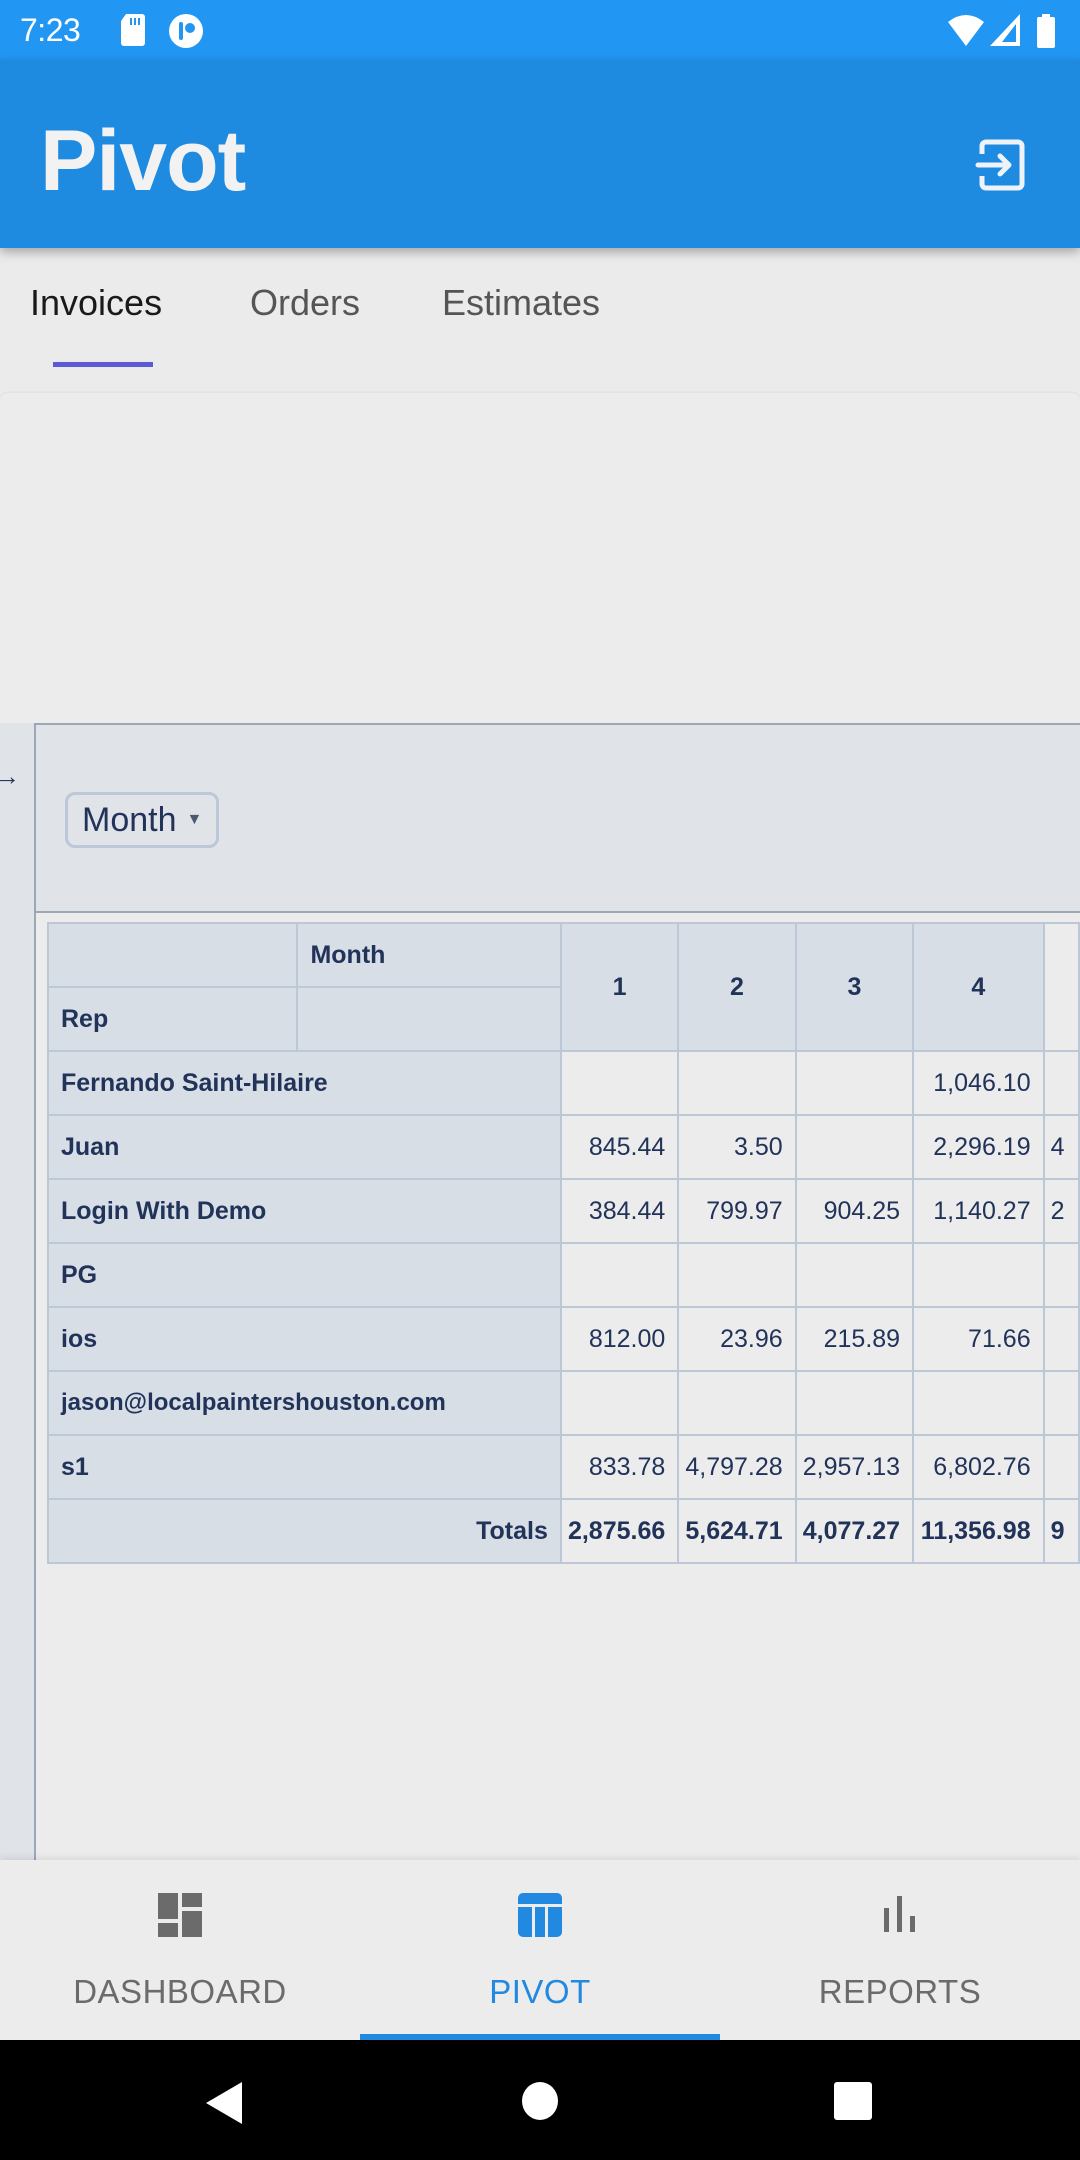 Image resolution: width=1080 pixels, height=2160 pixels. What do you see at coordinates (304, 1467) in the screenshot?
I see `row-label: s1` at bounding box center [304, 1467].